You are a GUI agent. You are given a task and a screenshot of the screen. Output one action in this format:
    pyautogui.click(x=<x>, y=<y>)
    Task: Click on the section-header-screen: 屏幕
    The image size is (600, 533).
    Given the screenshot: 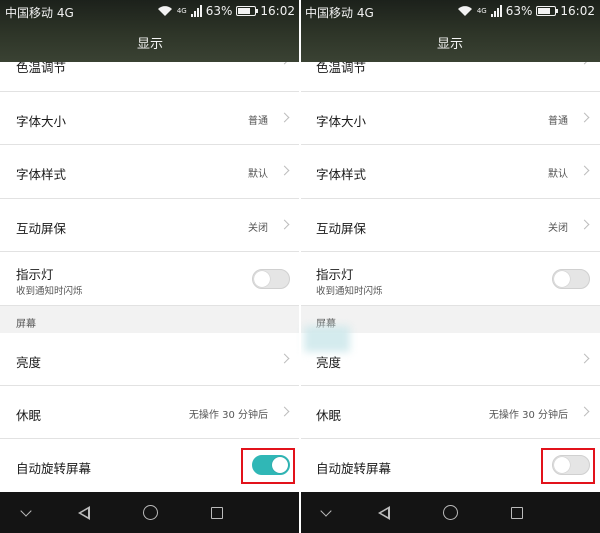 What is the action you would take?
    pyautogui.click(x=150, y=319)
    